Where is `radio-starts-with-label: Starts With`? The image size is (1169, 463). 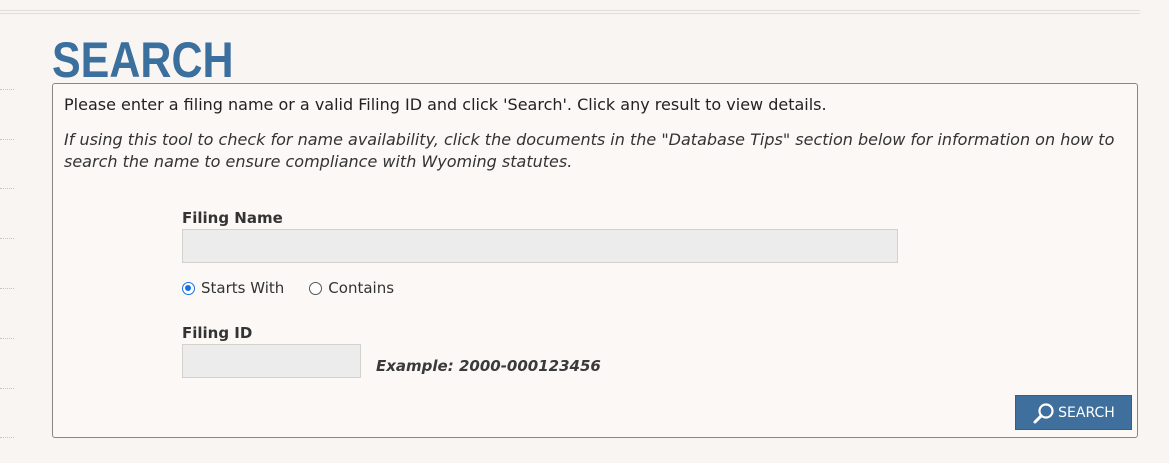 radio-starts-with-label: Starts With is located at coordinates (243, 288).